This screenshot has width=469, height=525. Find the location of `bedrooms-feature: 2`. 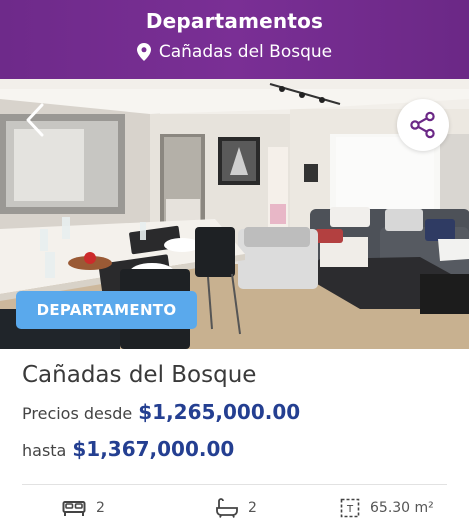

bedrooms-feature: 2 is located at coordinates (83, 508).